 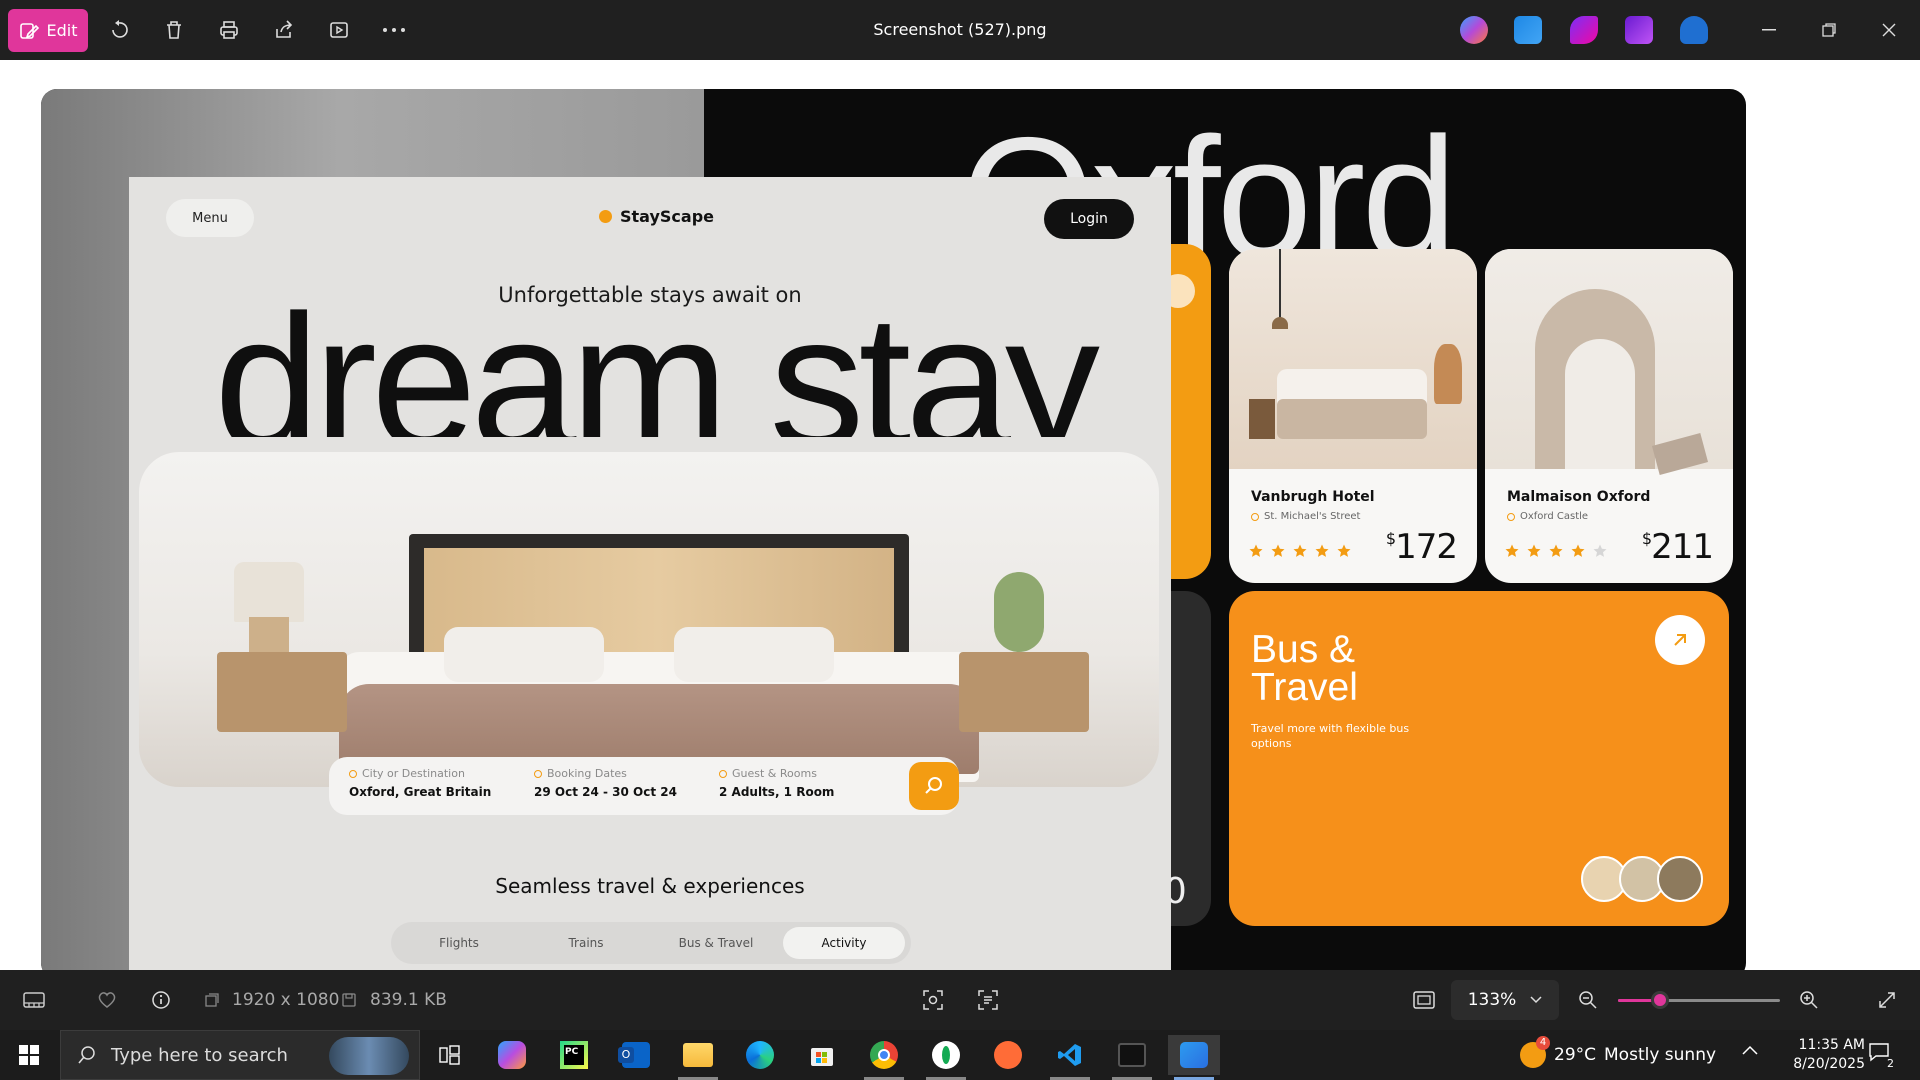 I want to click on zoom-level: 133%, so click(x=1492, y=1000).